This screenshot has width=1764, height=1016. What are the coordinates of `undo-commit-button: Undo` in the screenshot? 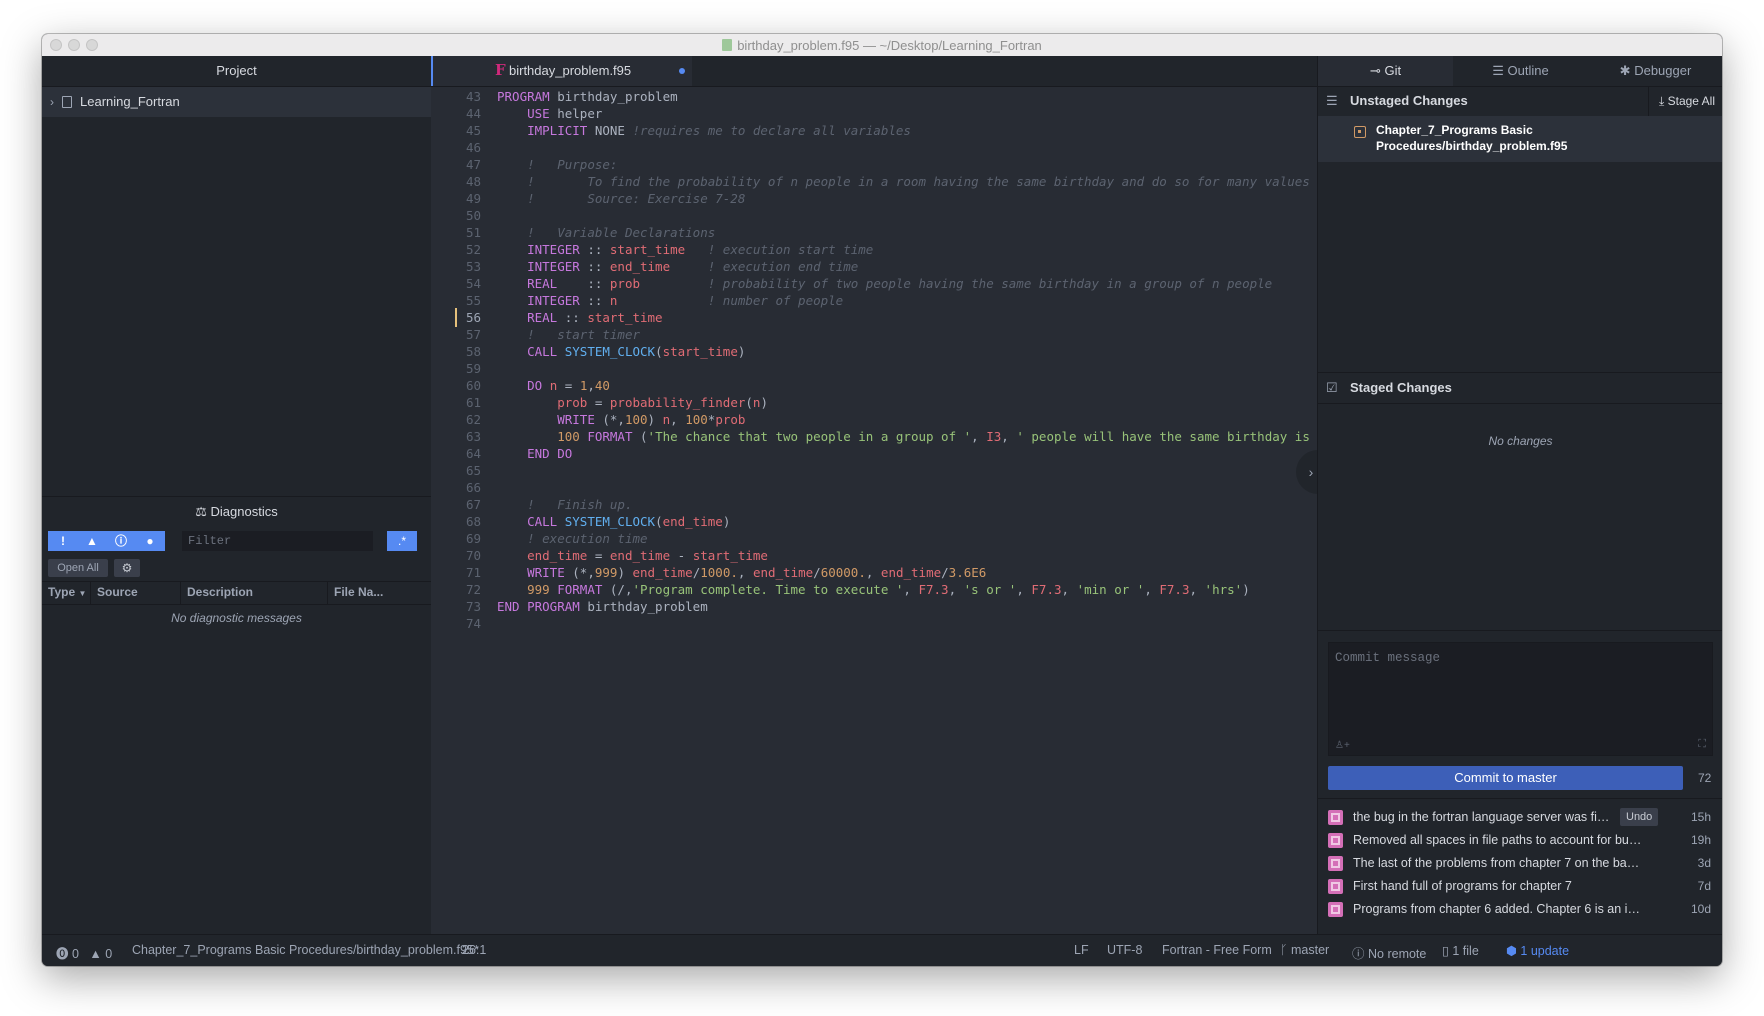 It's located at (1639, 817).